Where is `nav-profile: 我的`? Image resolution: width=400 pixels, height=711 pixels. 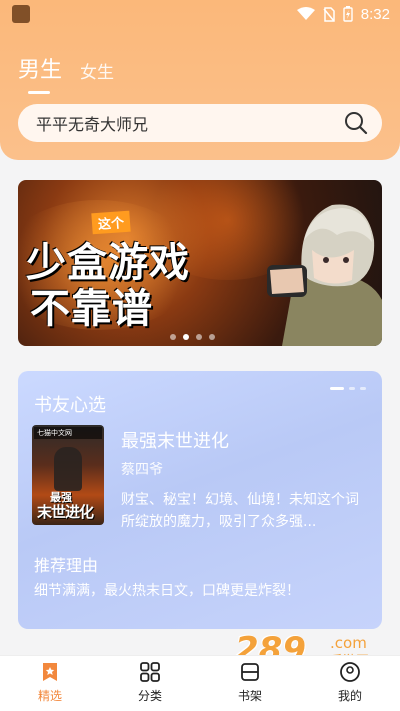 nav-profile: 我的 is located at coordinates (350, 683).